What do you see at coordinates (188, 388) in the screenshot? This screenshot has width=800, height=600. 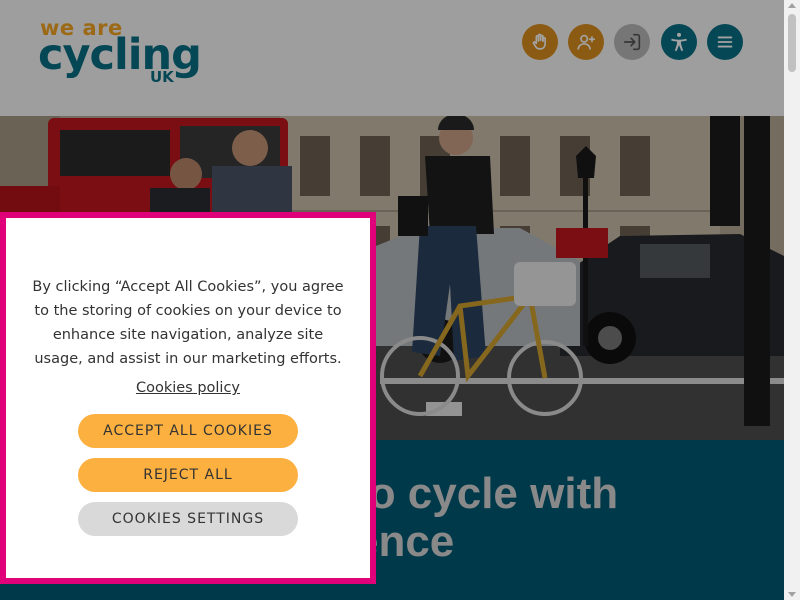 I see `cookies-policy-link: Cookies policy` at bounding box center [188, 388].